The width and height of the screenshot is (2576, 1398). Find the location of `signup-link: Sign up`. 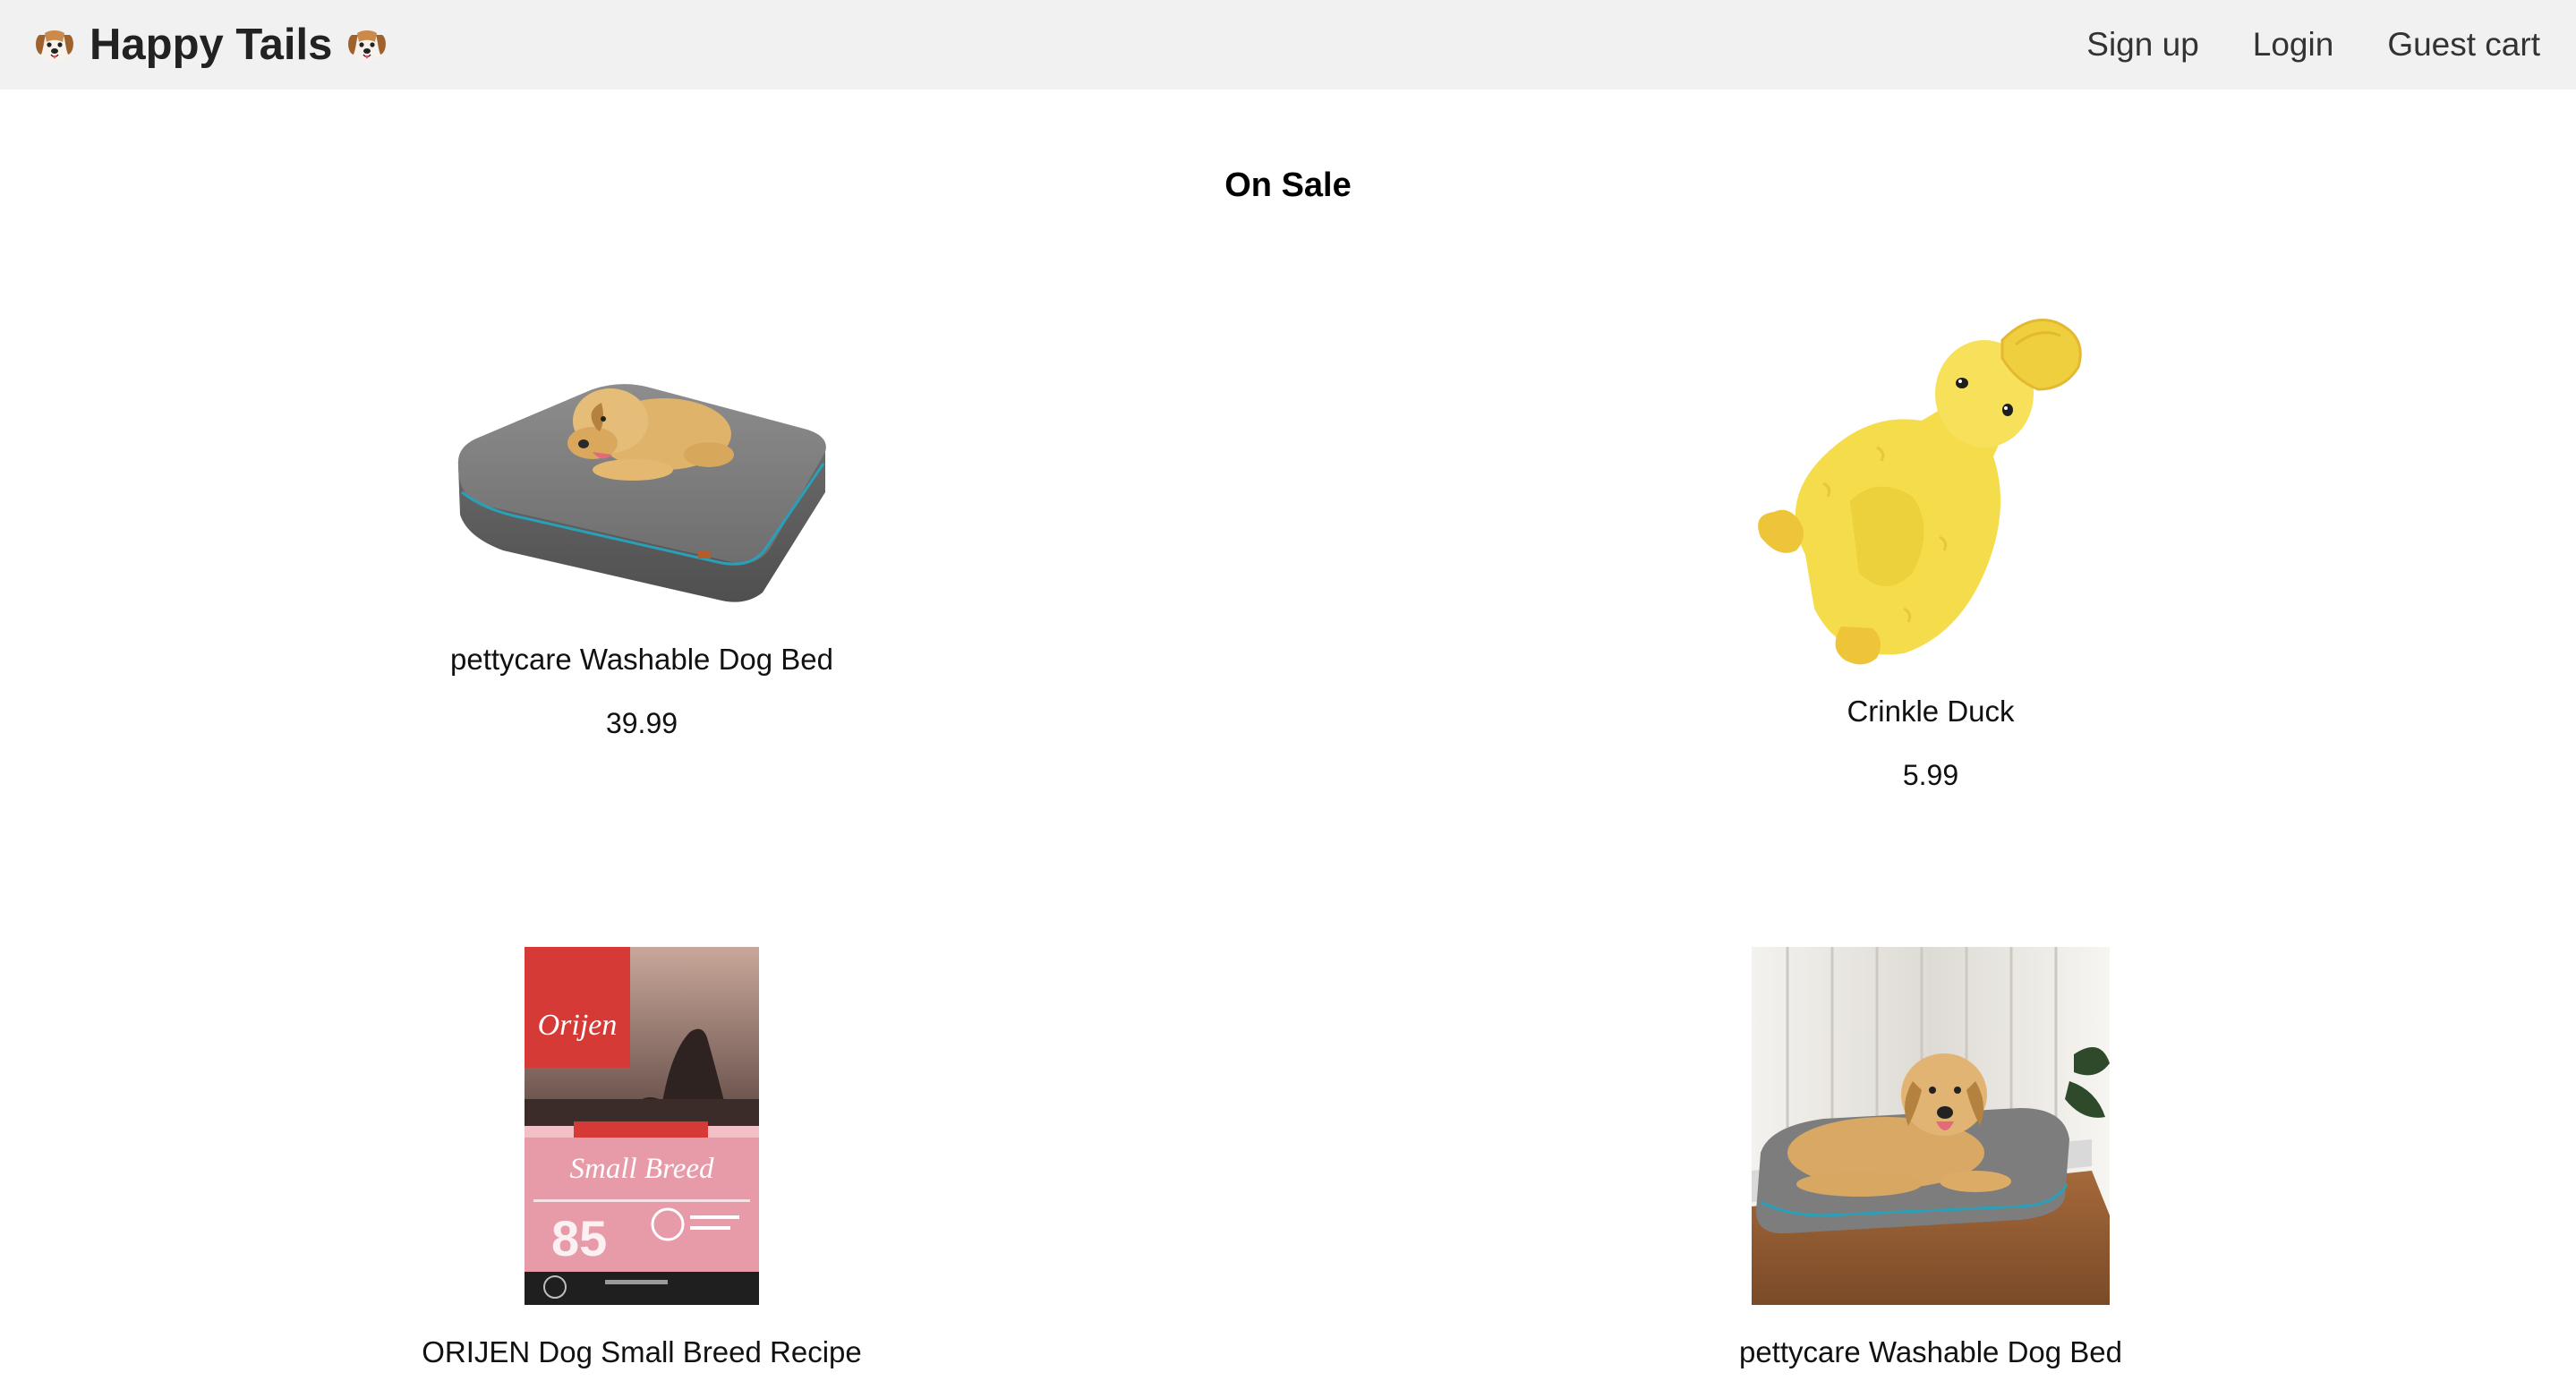

signup-link: Sign up is located at coordinates (2142, 45).